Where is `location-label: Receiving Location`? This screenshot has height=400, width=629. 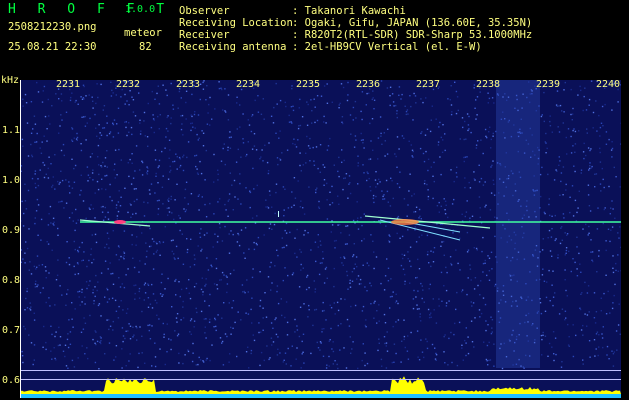
location-label: Receiving Location is located at coordinates (236, 23).